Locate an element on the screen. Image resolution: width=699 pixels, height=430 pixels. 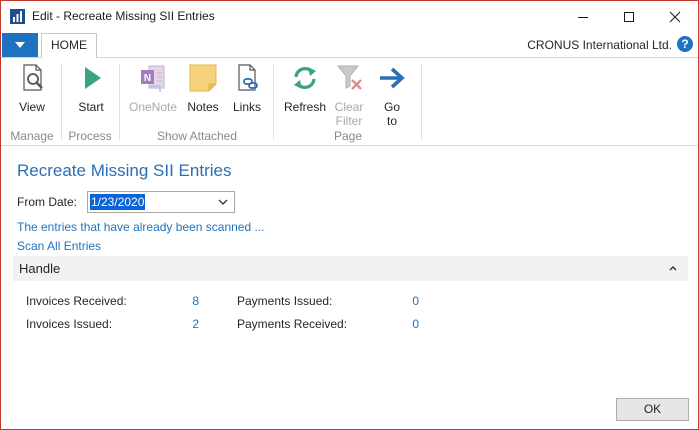
window-title: Edit - Recreate Missing SII Entries is located at coordinates (123, 16).